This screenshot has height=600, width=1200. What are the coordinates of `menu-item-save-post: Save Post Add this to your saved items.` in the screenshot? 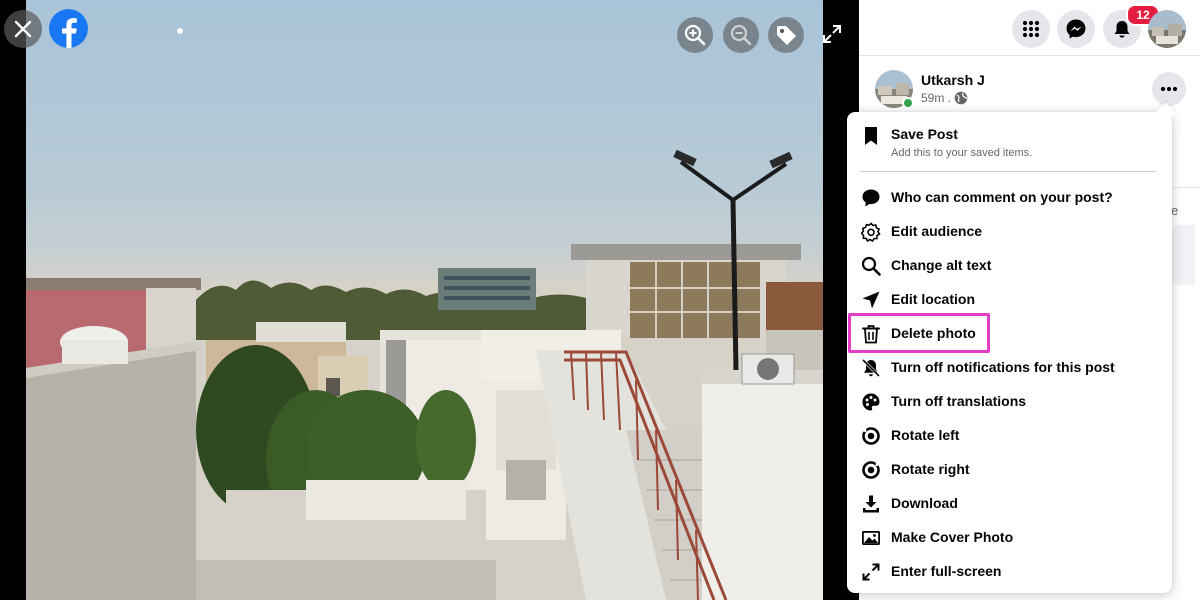 It's located at (1009, 143).